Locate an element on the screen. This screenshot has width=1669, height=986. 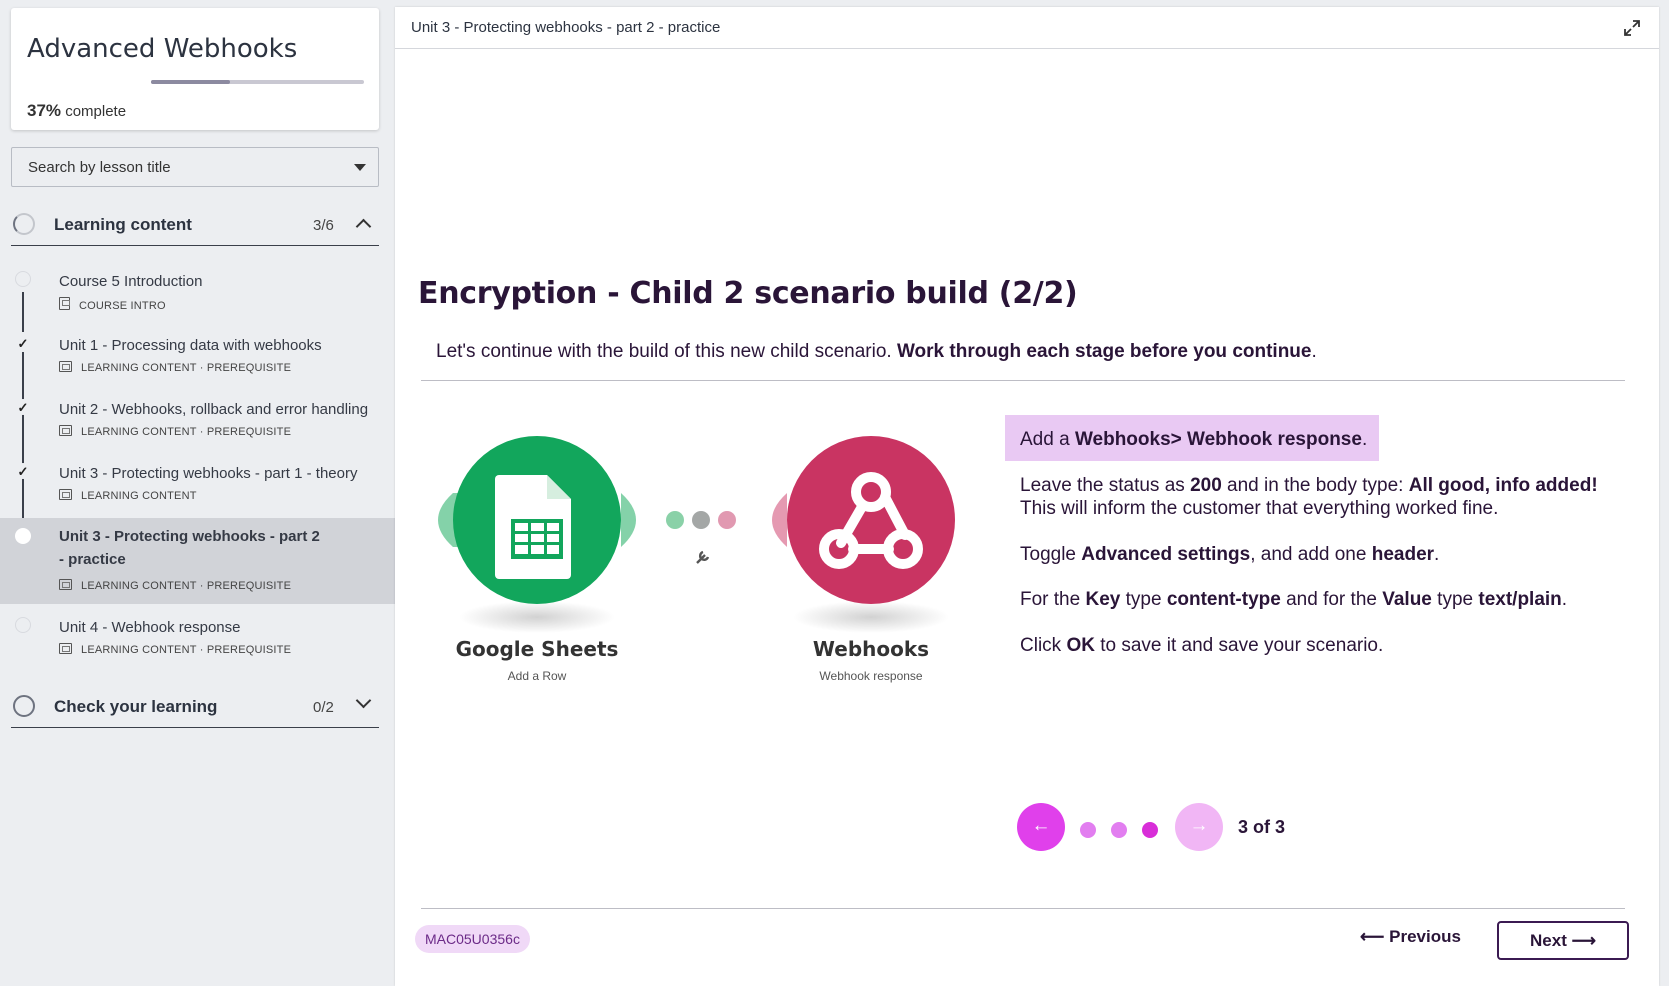
section-learning-content-header: Learning content 3/6 is located at coordinates (195, 224).